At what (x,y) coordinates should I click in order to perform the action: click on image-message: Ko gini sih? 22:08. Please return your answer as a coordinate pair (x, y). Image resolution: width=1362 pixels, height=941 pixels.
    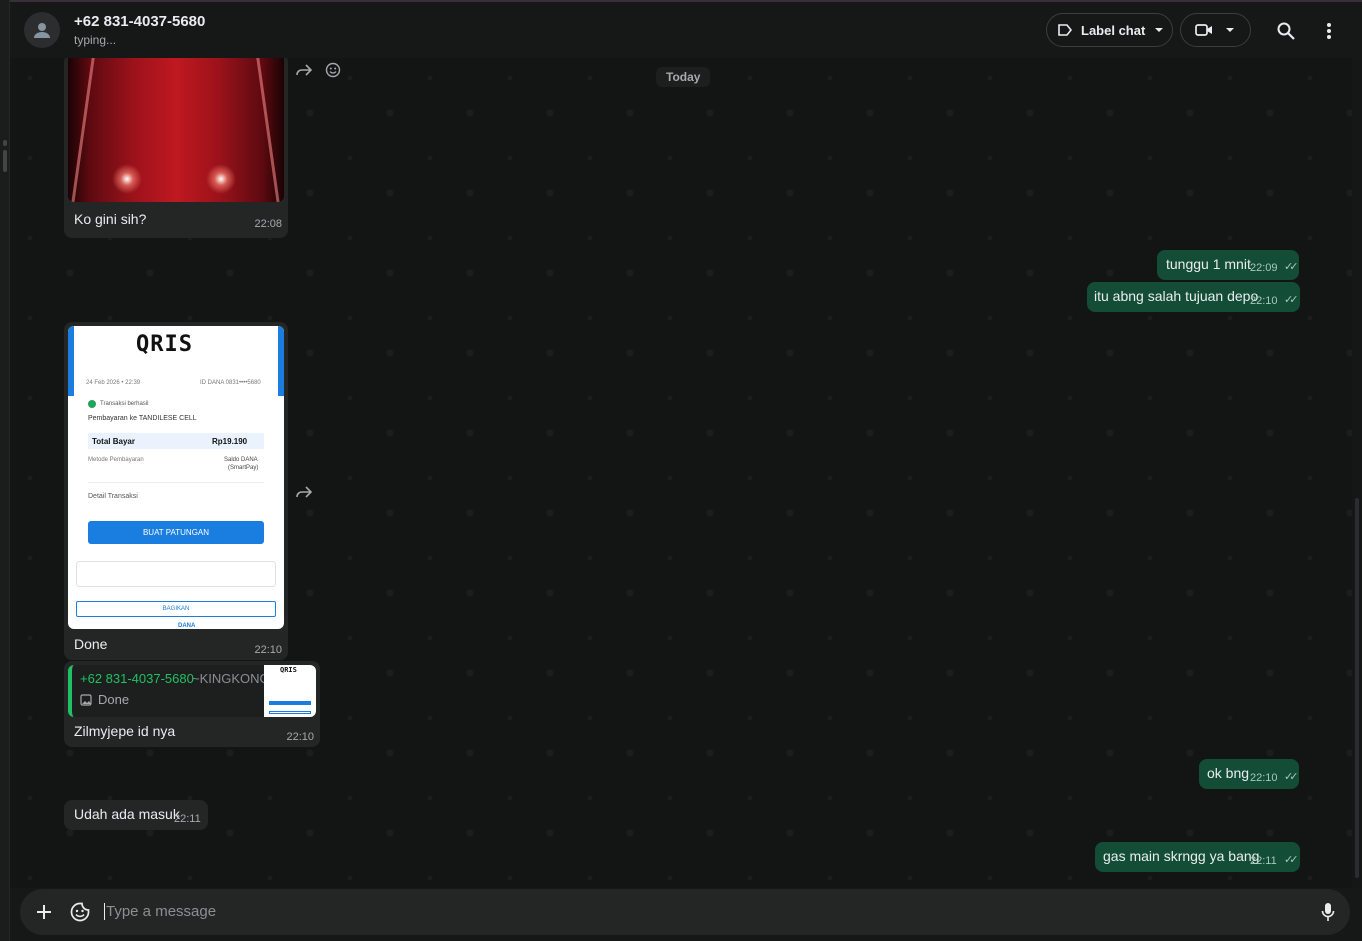
    Looking at the image, I should click on (176, 148).